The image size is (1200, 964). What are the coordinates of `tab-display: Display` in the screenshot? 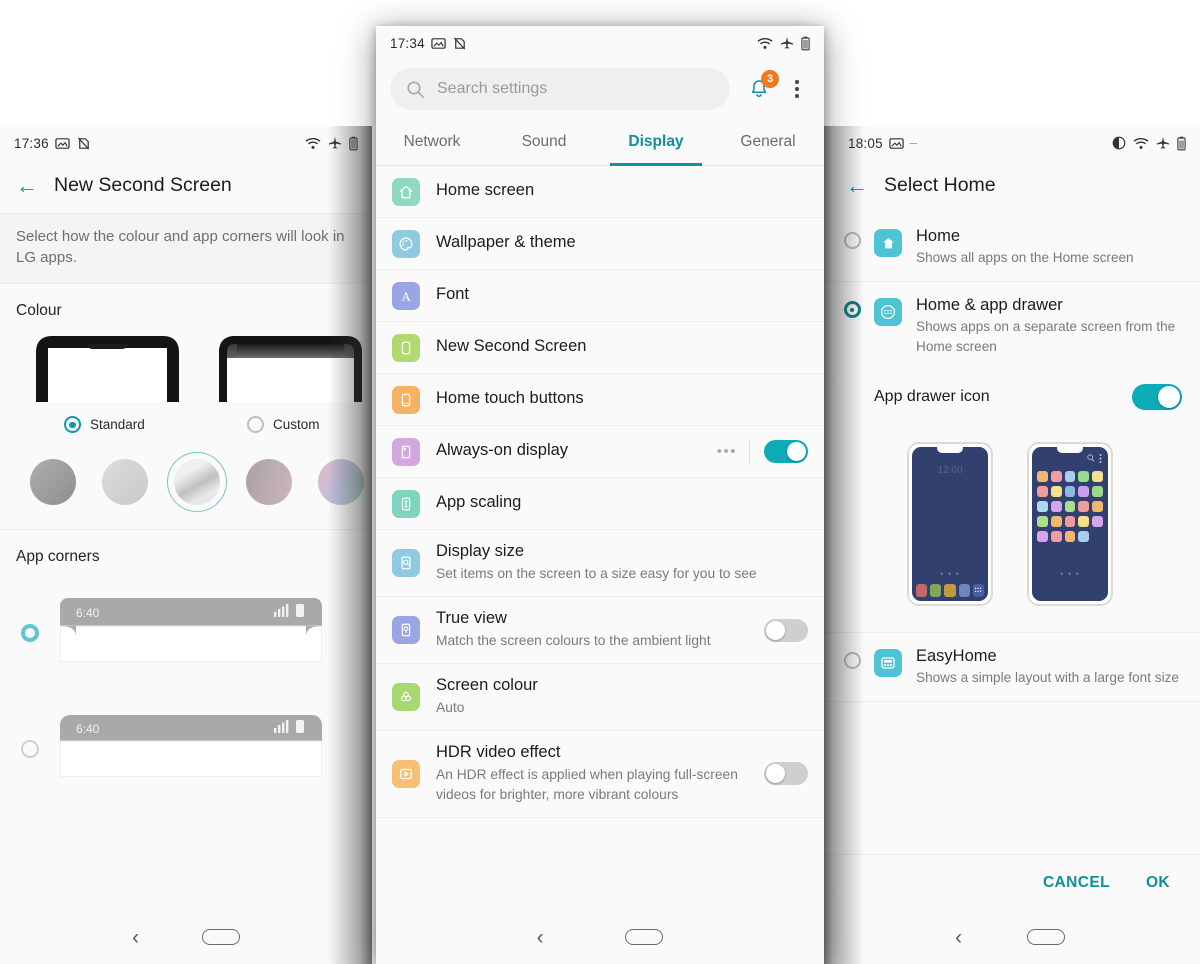 It's located at (656, 143).